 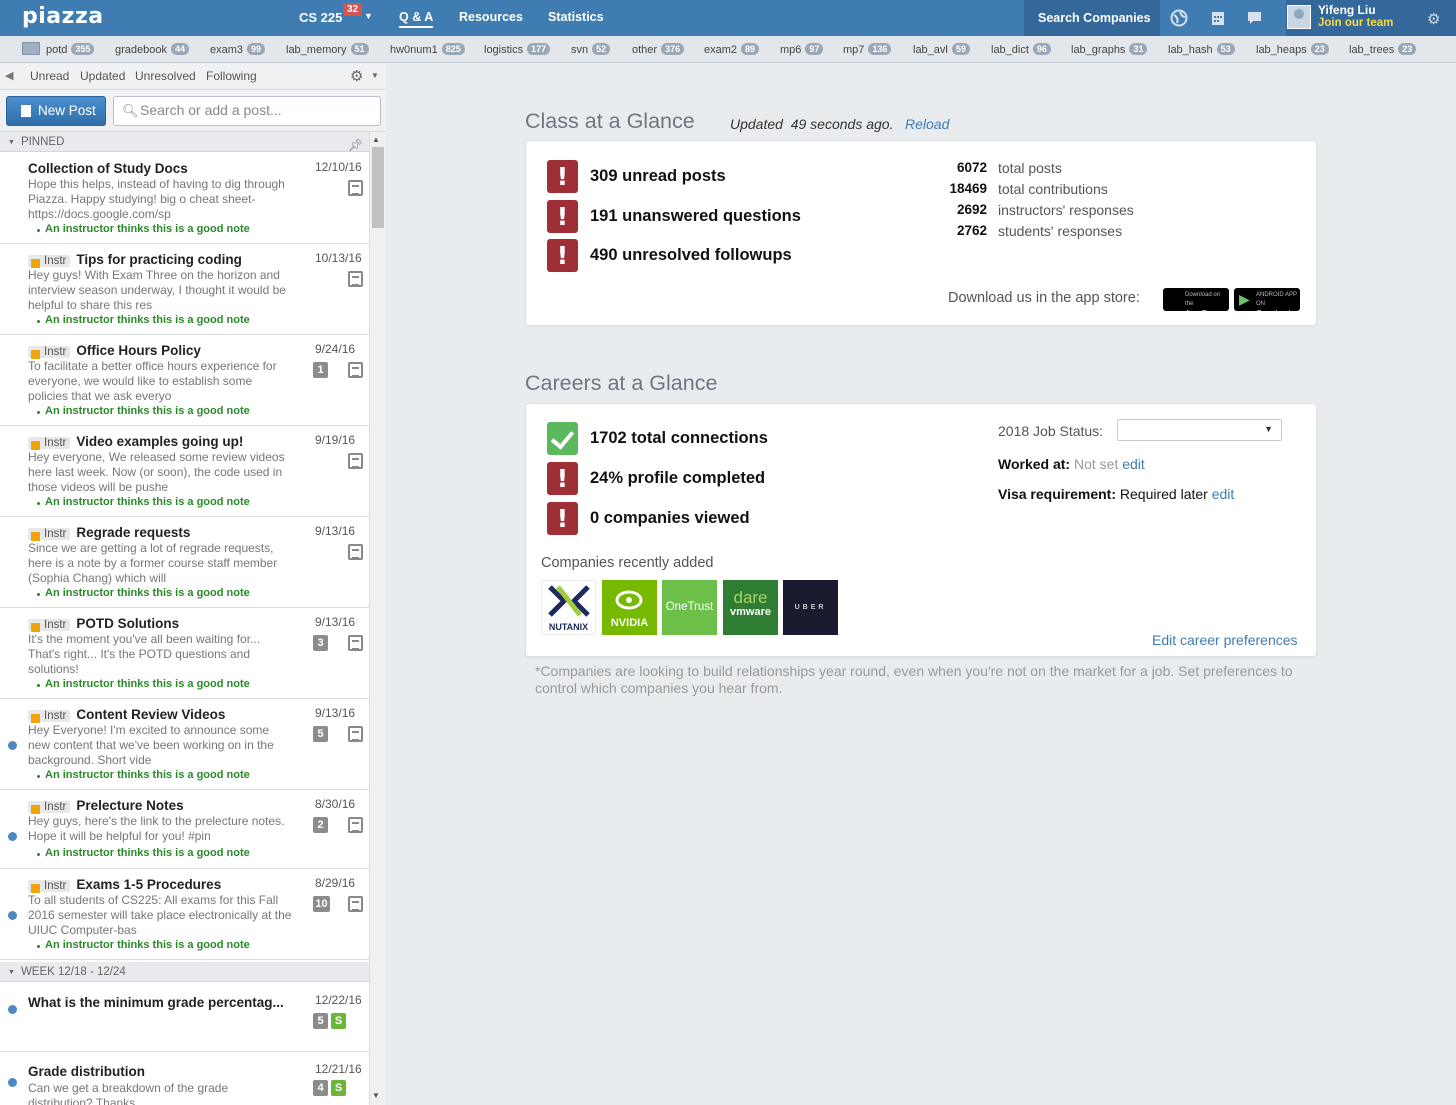 What do you see at coordinates (453, 49) in the screenshot?
I see `folder-count-badge: 825` at bounding box center [453, 49].